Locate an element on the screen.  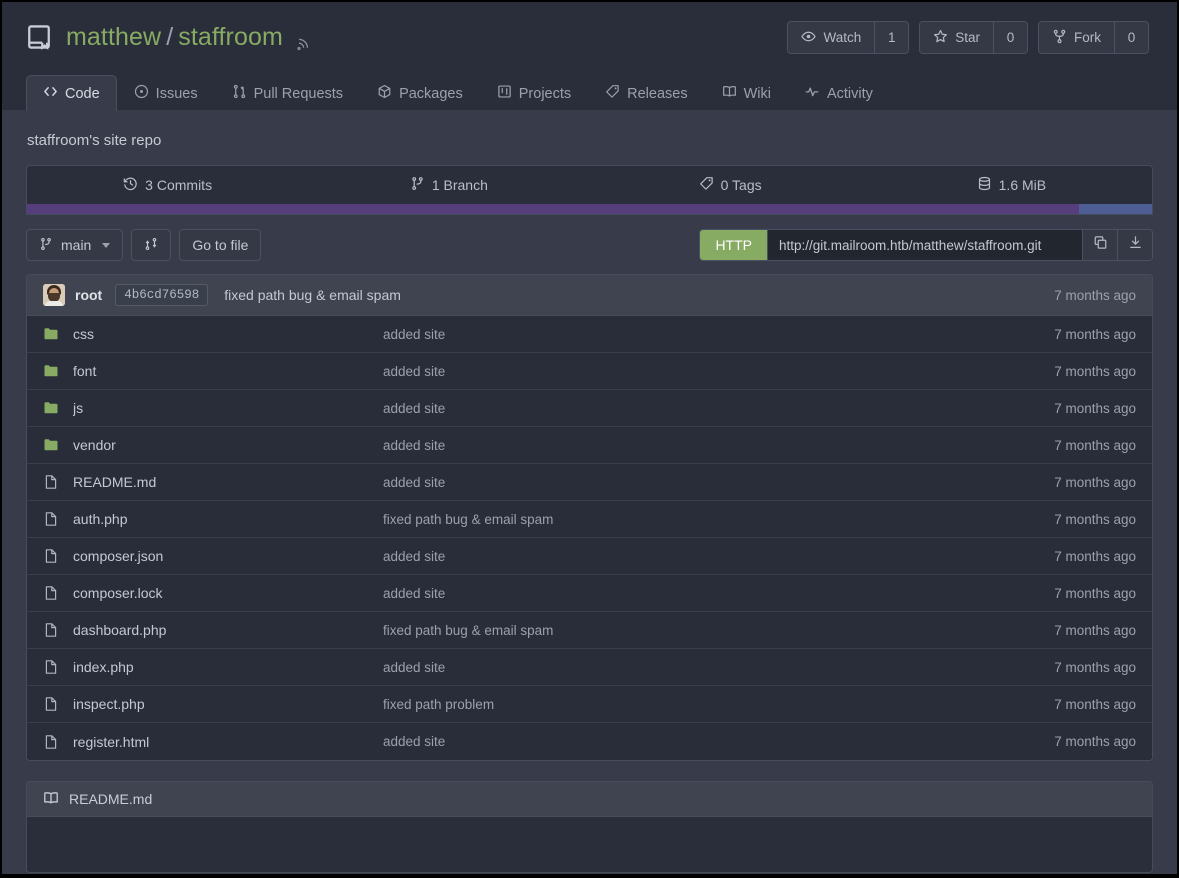
rss-icon is located at coordinates (304, 40).